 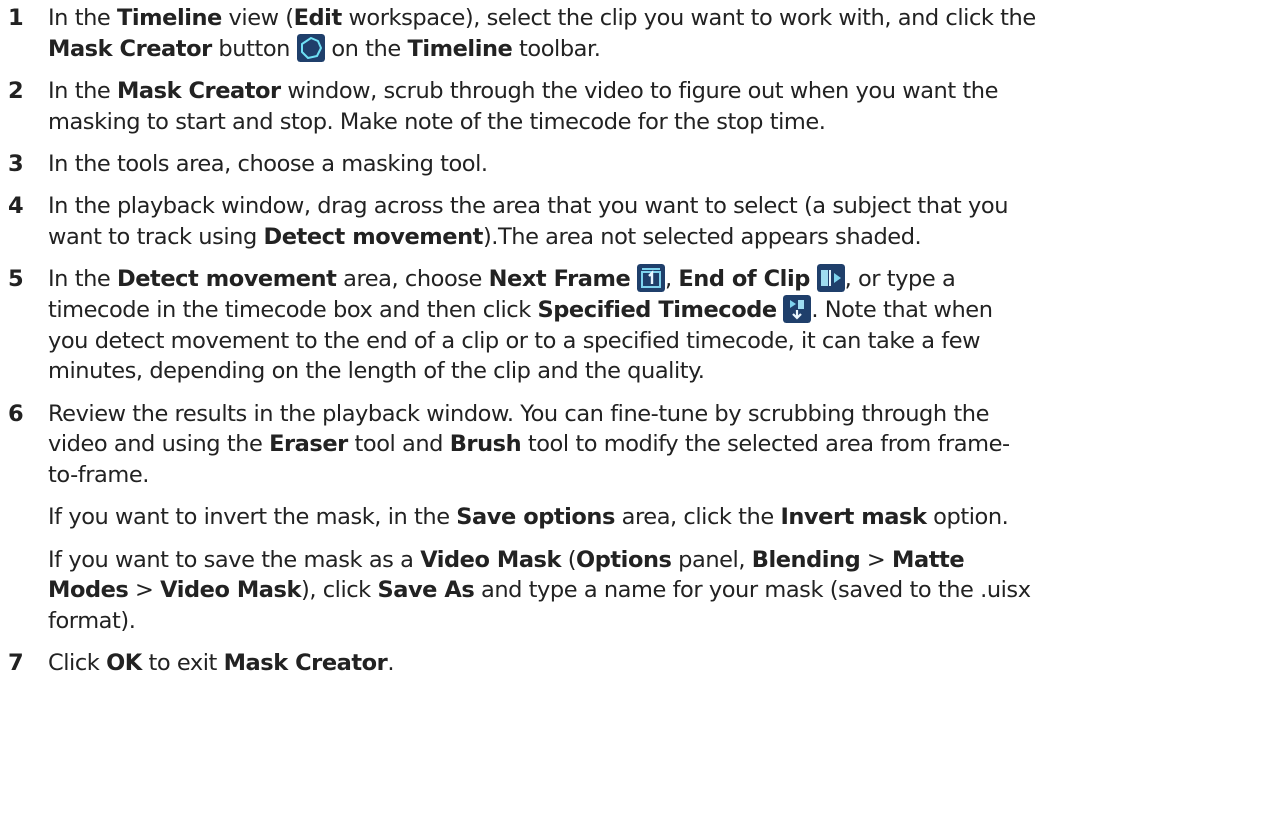 I want to click on mask-creator-icon, so click(x=310, y=47).